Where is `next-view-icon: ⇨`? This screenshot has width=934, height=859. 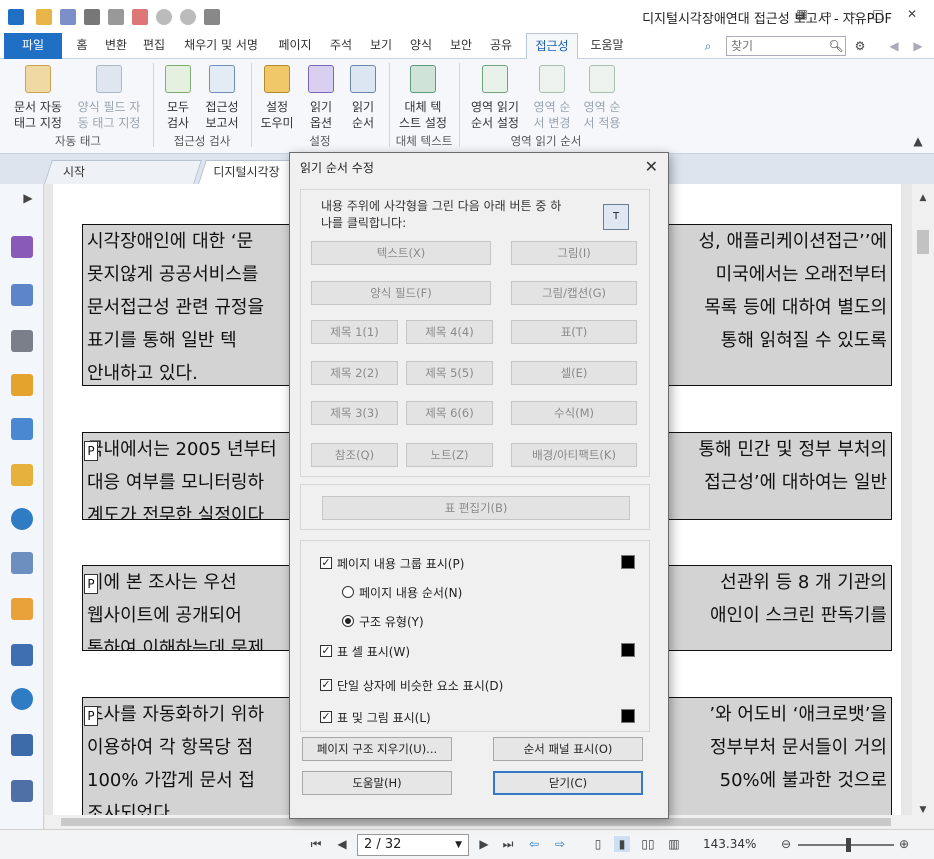
next-view-icon: ⇨ is located at coordinates (560, 844).